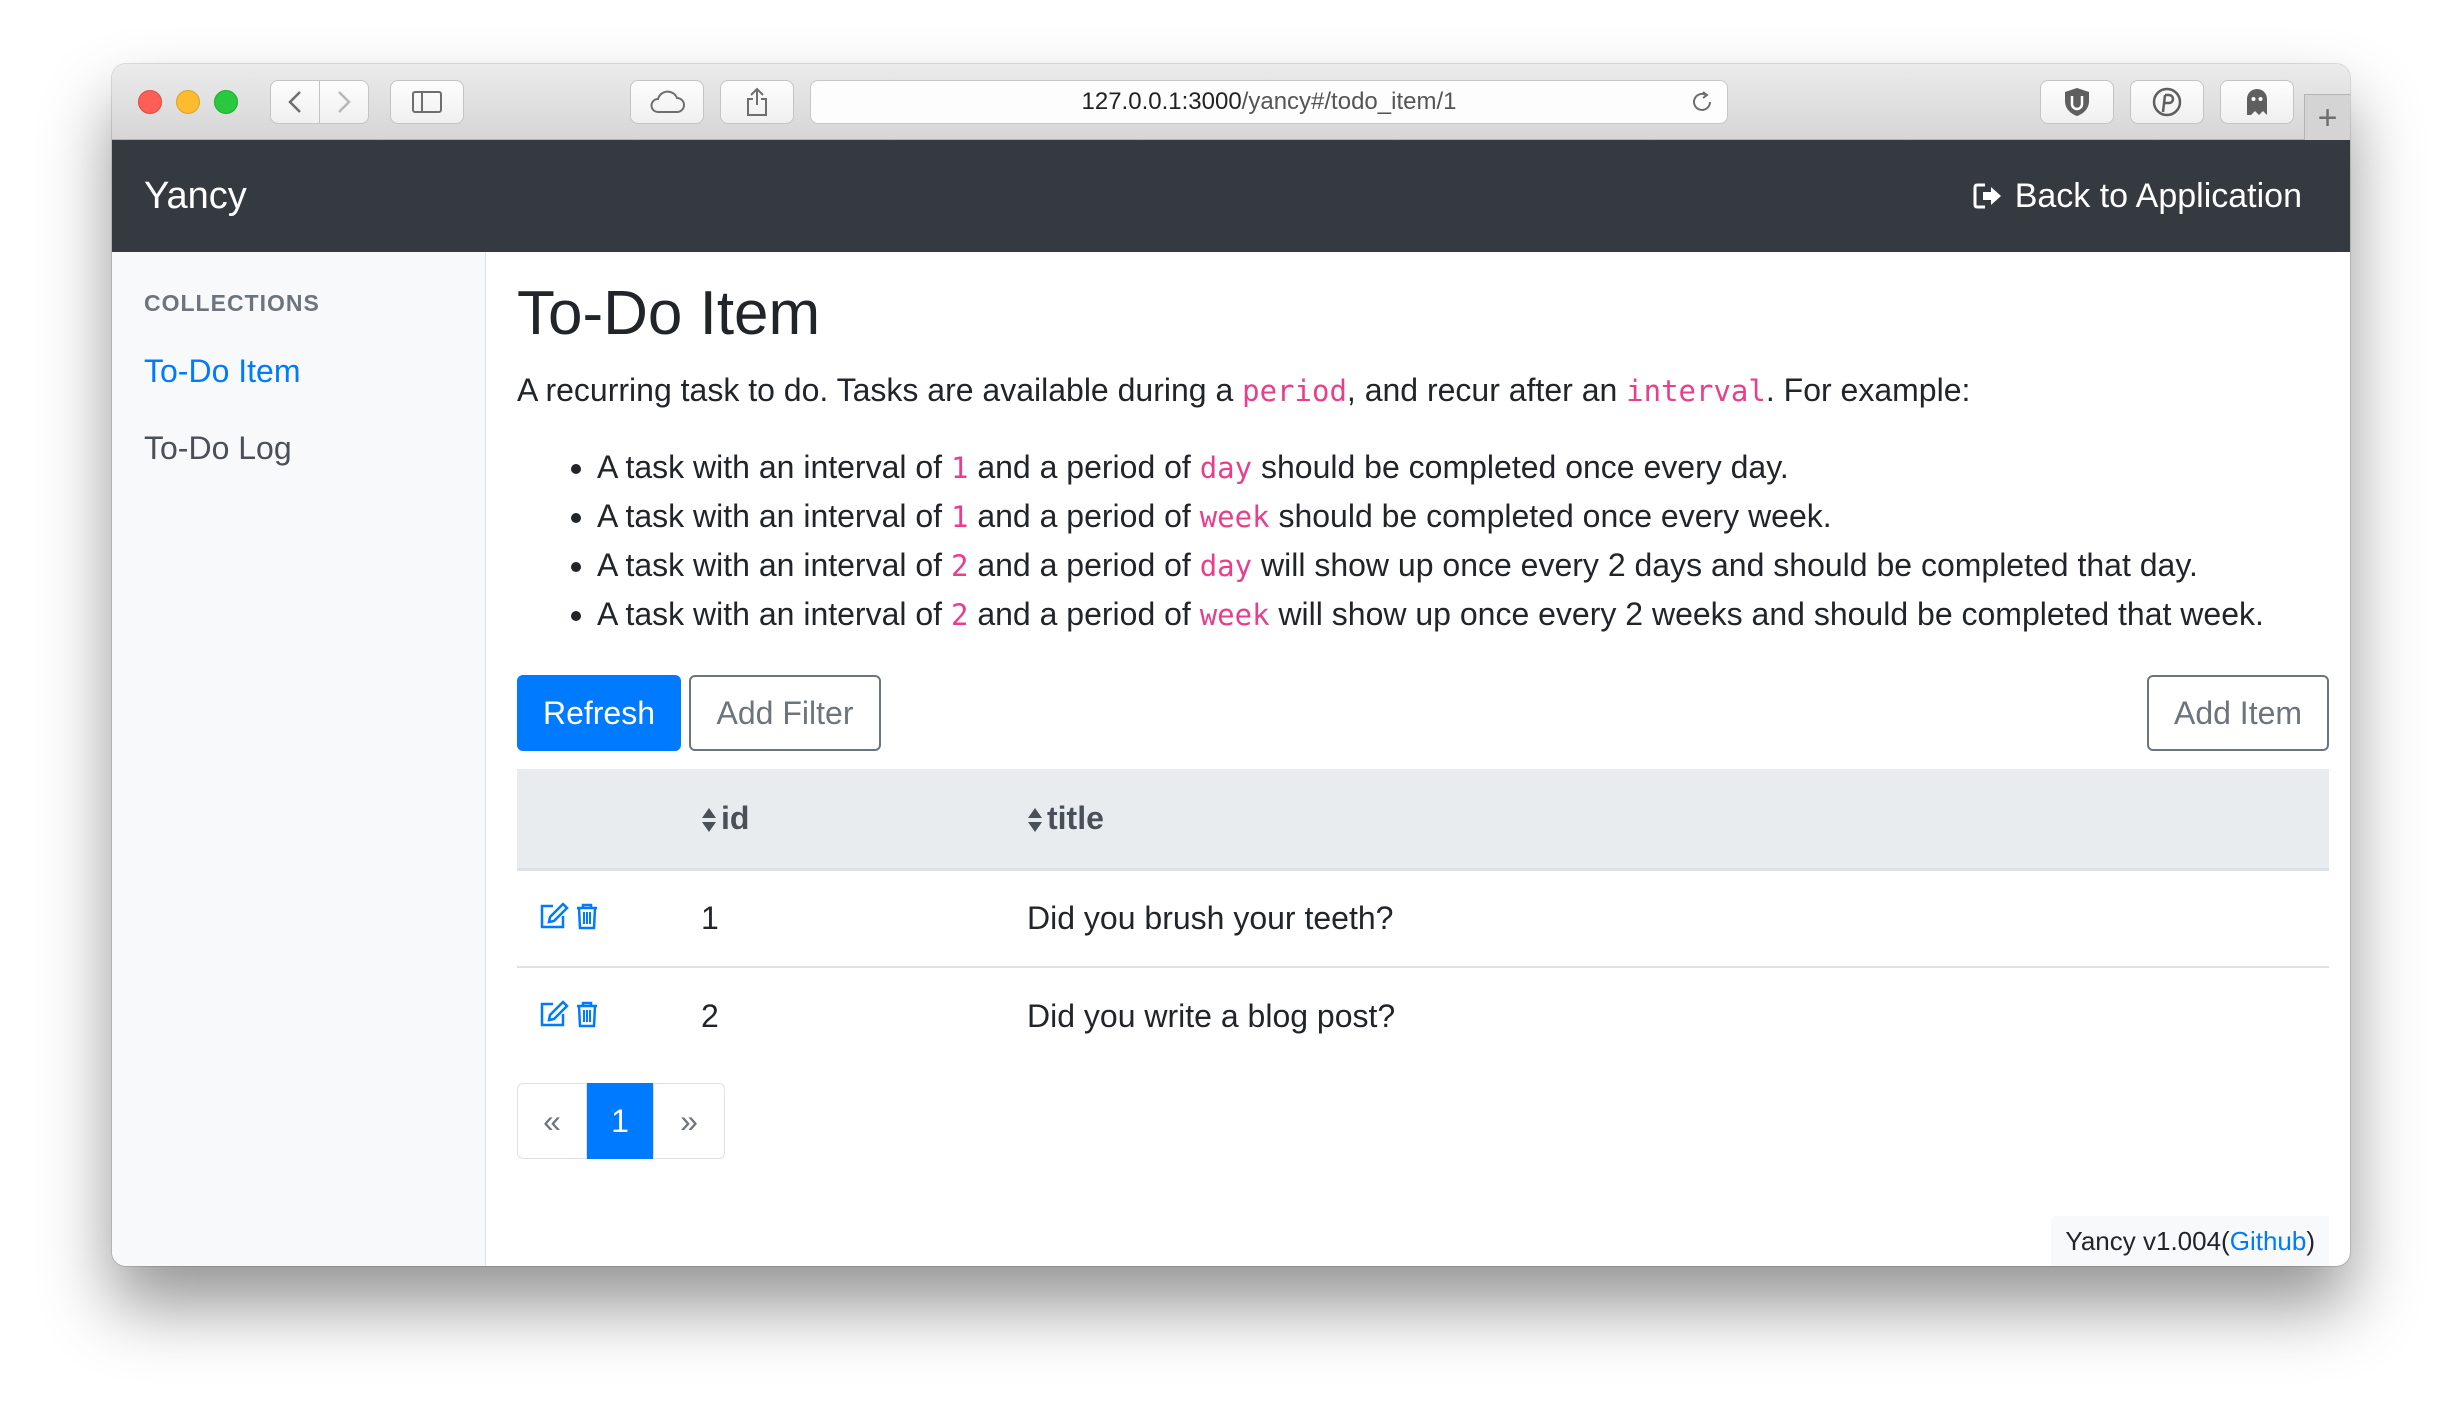 The image size is (2462, 1426). I want to click on sign-out-icon, so click(1987, 196).